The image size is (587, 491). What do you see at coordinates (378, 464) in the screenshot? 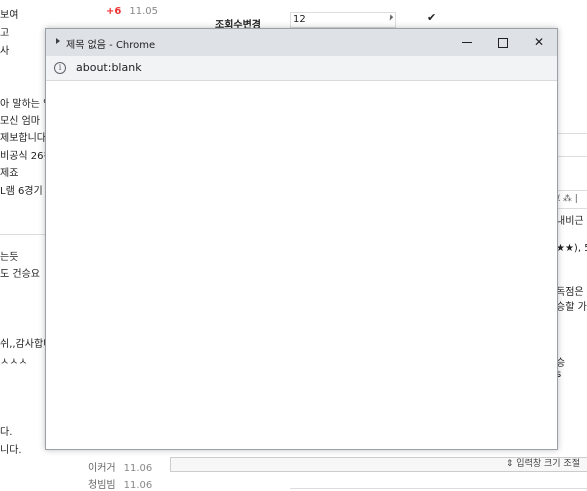
I see `input-resize-handle: ⇕ 입력창 크기 조절` at bounding box center [378, 464].